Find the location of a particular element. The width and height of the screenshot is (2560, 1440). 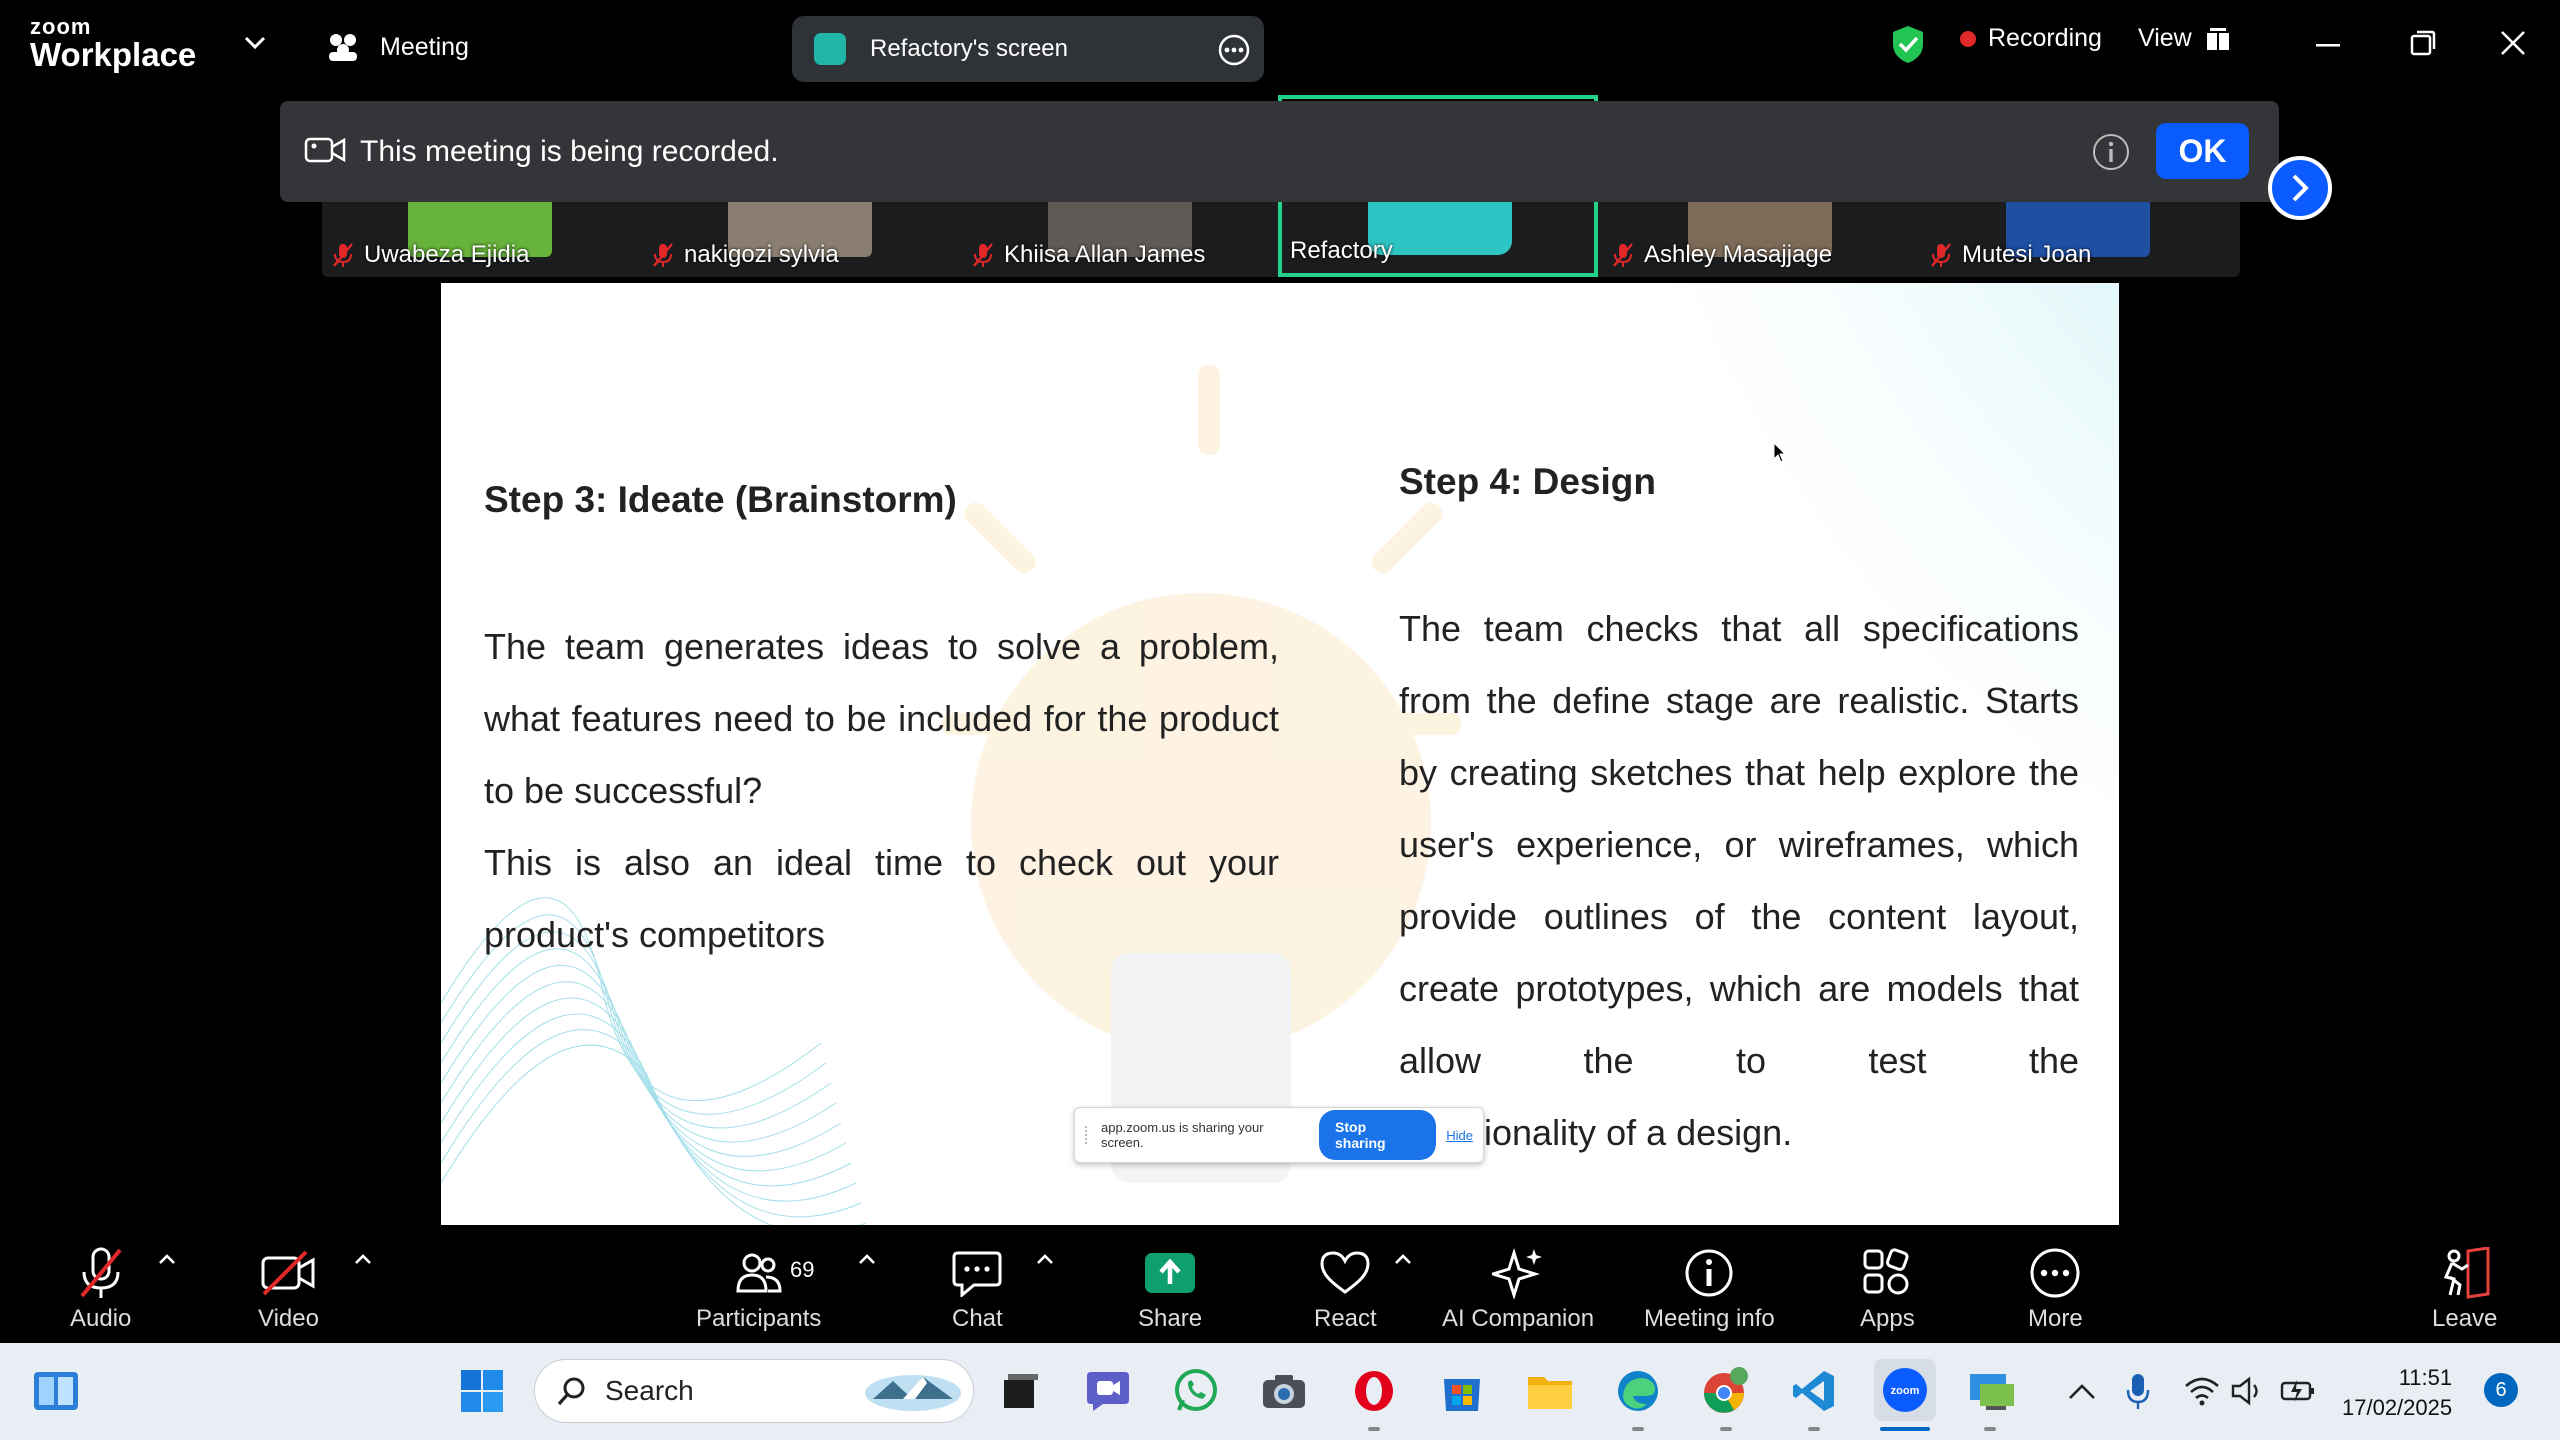

participant-name: Refactory is located at coordinates (1341, 250).